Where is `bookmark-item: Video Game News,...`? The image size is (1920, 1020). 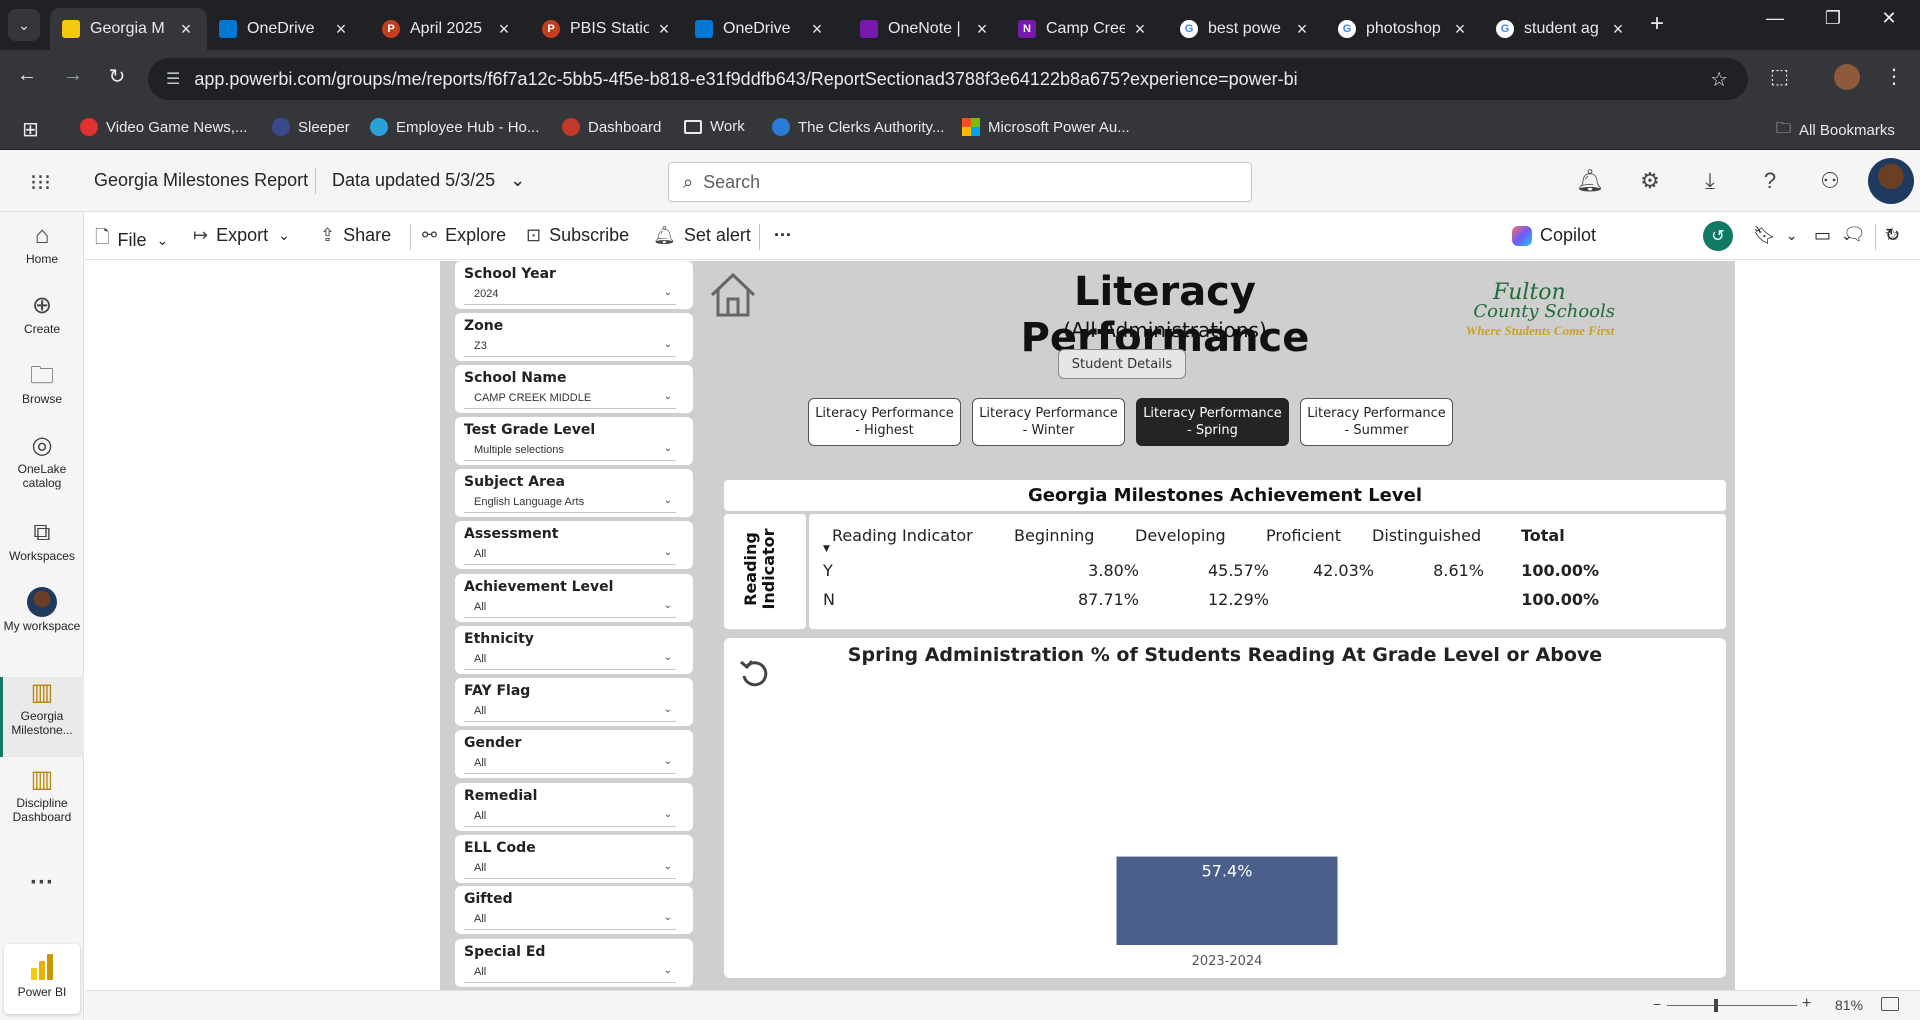 bookmark-item: Video Game News,... is located at coordinates (163, 127).